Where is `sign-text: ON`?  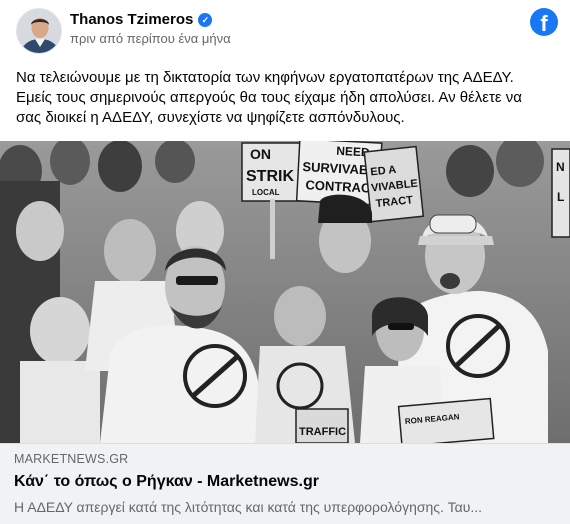 sign-text: ON is located at coordinates (260, 154).